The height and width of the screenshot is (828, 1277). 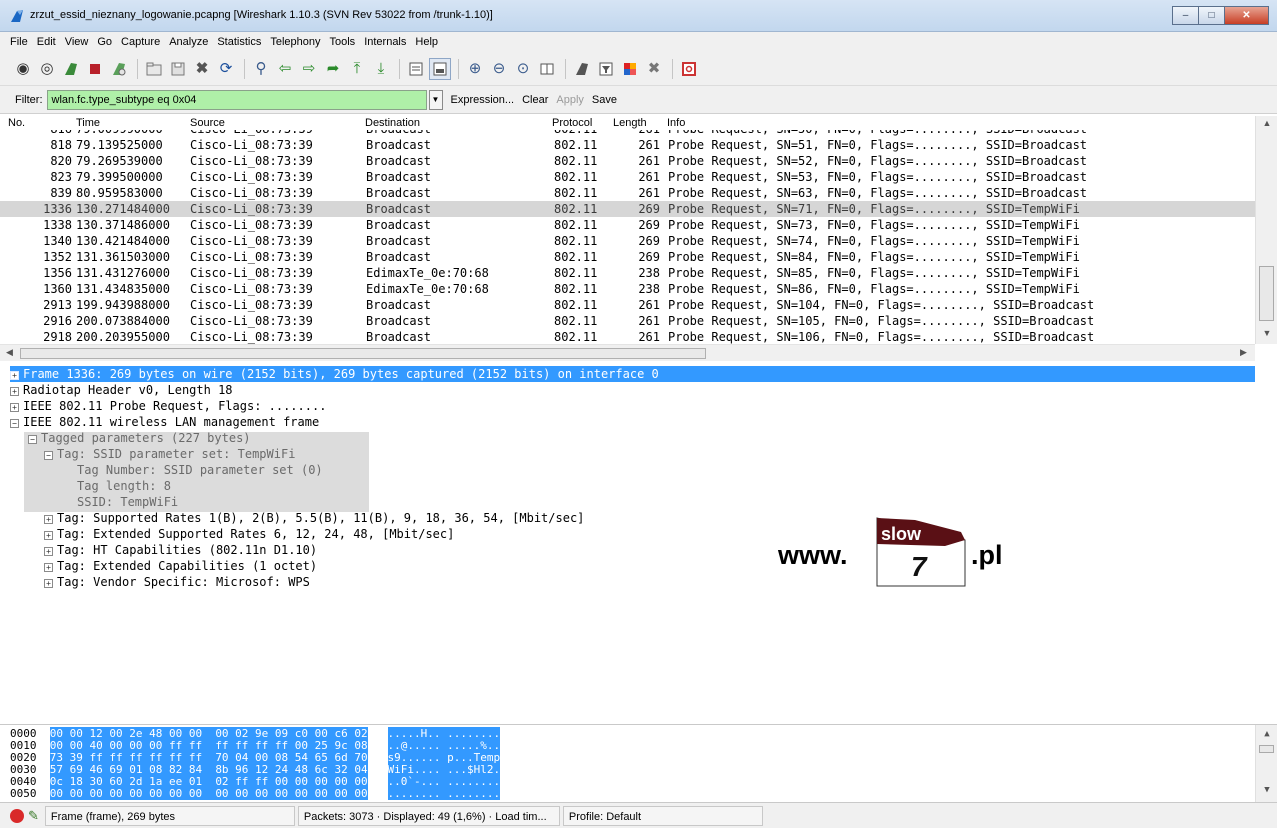 I want to click on back-icon: ⇦, so click(x=285, y=69).